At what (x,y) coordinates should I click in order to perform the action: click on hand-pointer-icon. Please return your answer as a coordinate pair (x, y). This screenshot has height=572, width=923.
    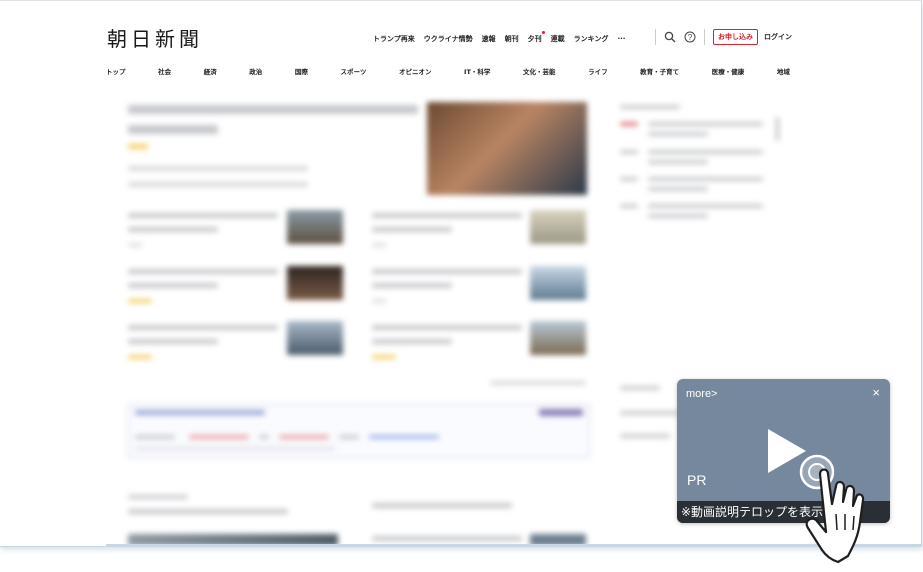
    Looking at the image, I should click on (832, 509).